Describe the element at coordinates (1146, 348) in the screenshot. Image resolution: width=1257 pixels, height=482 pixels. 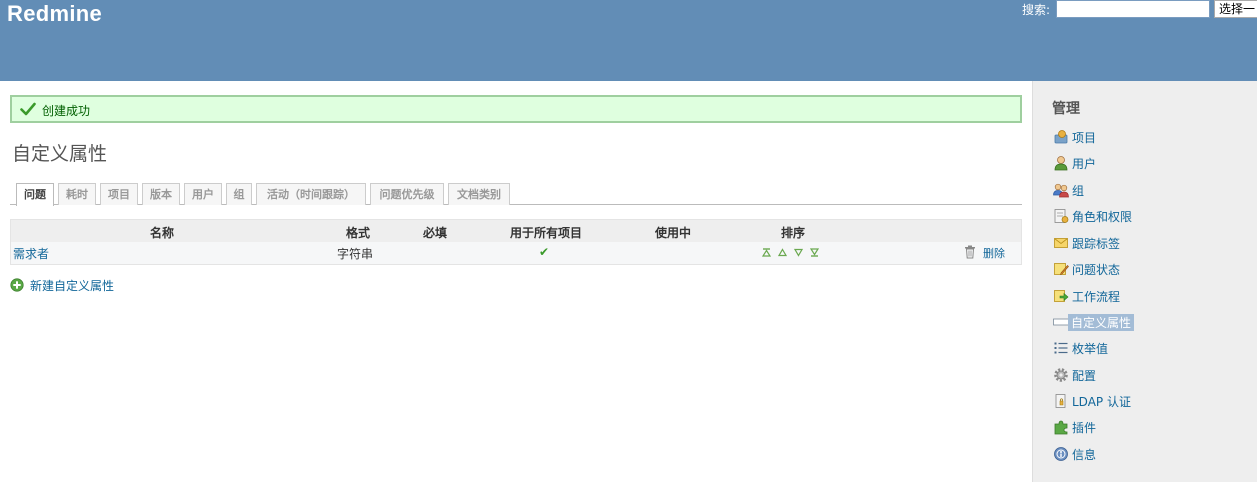
I see `sidebar-item-enumerations: 枚举值` at that location.